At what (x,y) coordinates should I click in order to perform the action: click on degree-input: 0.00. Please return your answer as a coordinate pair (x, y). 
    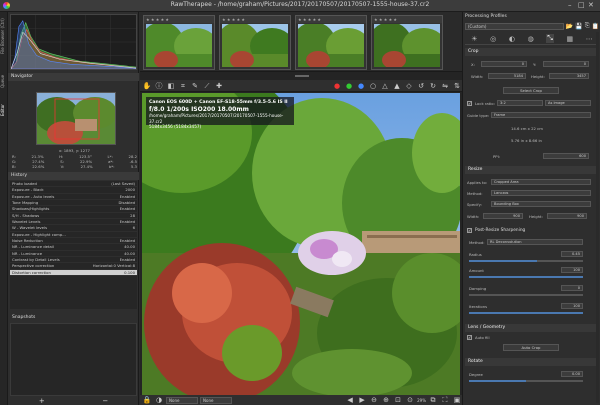
    Looking at the image, I should click on (572, 374).